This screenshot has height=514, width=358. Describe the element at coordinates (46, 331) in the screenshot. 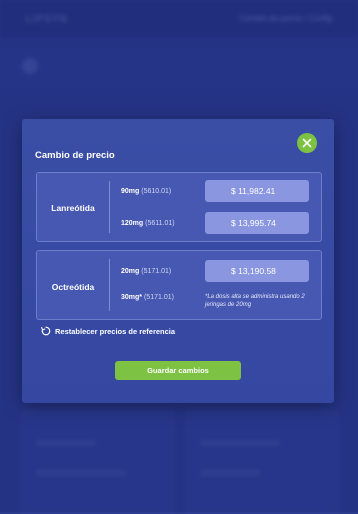

I see `refresh-icon` at that location.